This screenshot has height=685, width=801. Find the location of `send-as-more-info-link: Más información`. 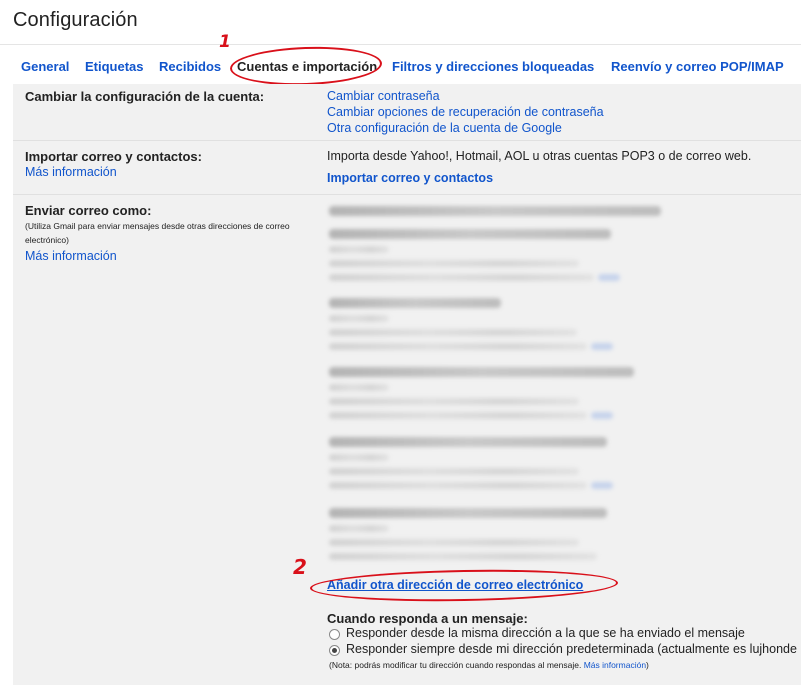

send-as-more-info-link: Más información is located at coordinates (71, 256).